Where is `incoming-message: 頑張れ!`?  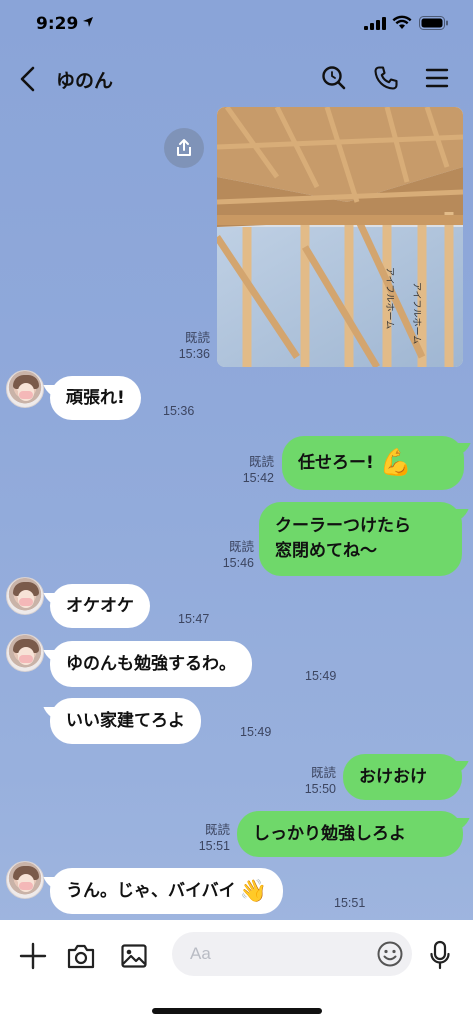 incoming-message: 頑張れ! is located at coordinates (95, 398).